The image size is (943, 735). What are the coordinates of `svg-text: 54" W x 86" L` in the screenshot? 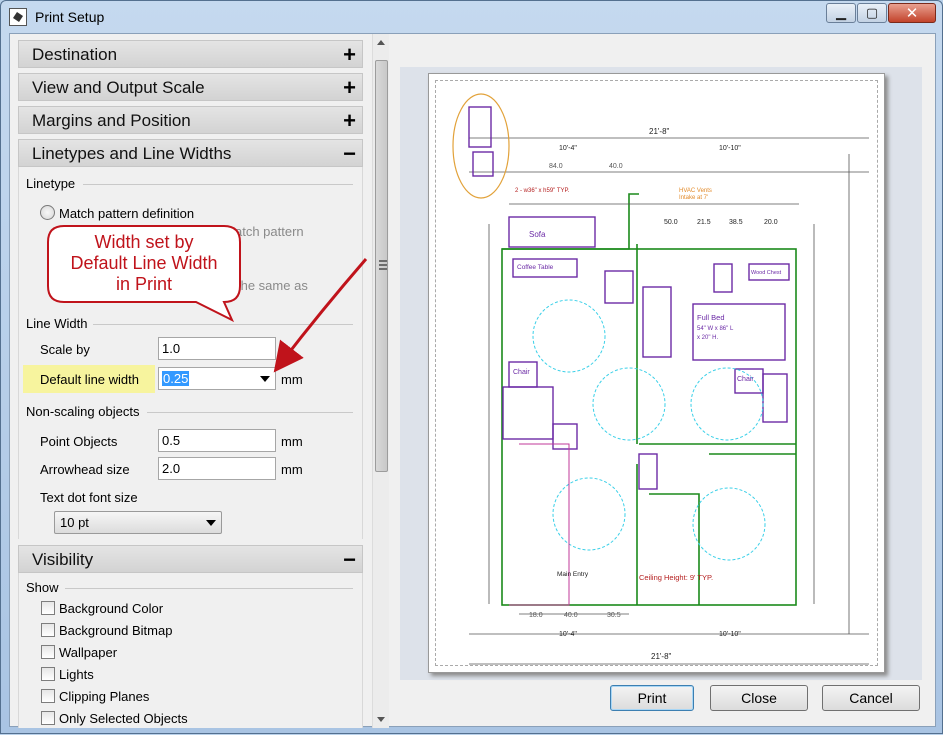 It's located at (715, 329).